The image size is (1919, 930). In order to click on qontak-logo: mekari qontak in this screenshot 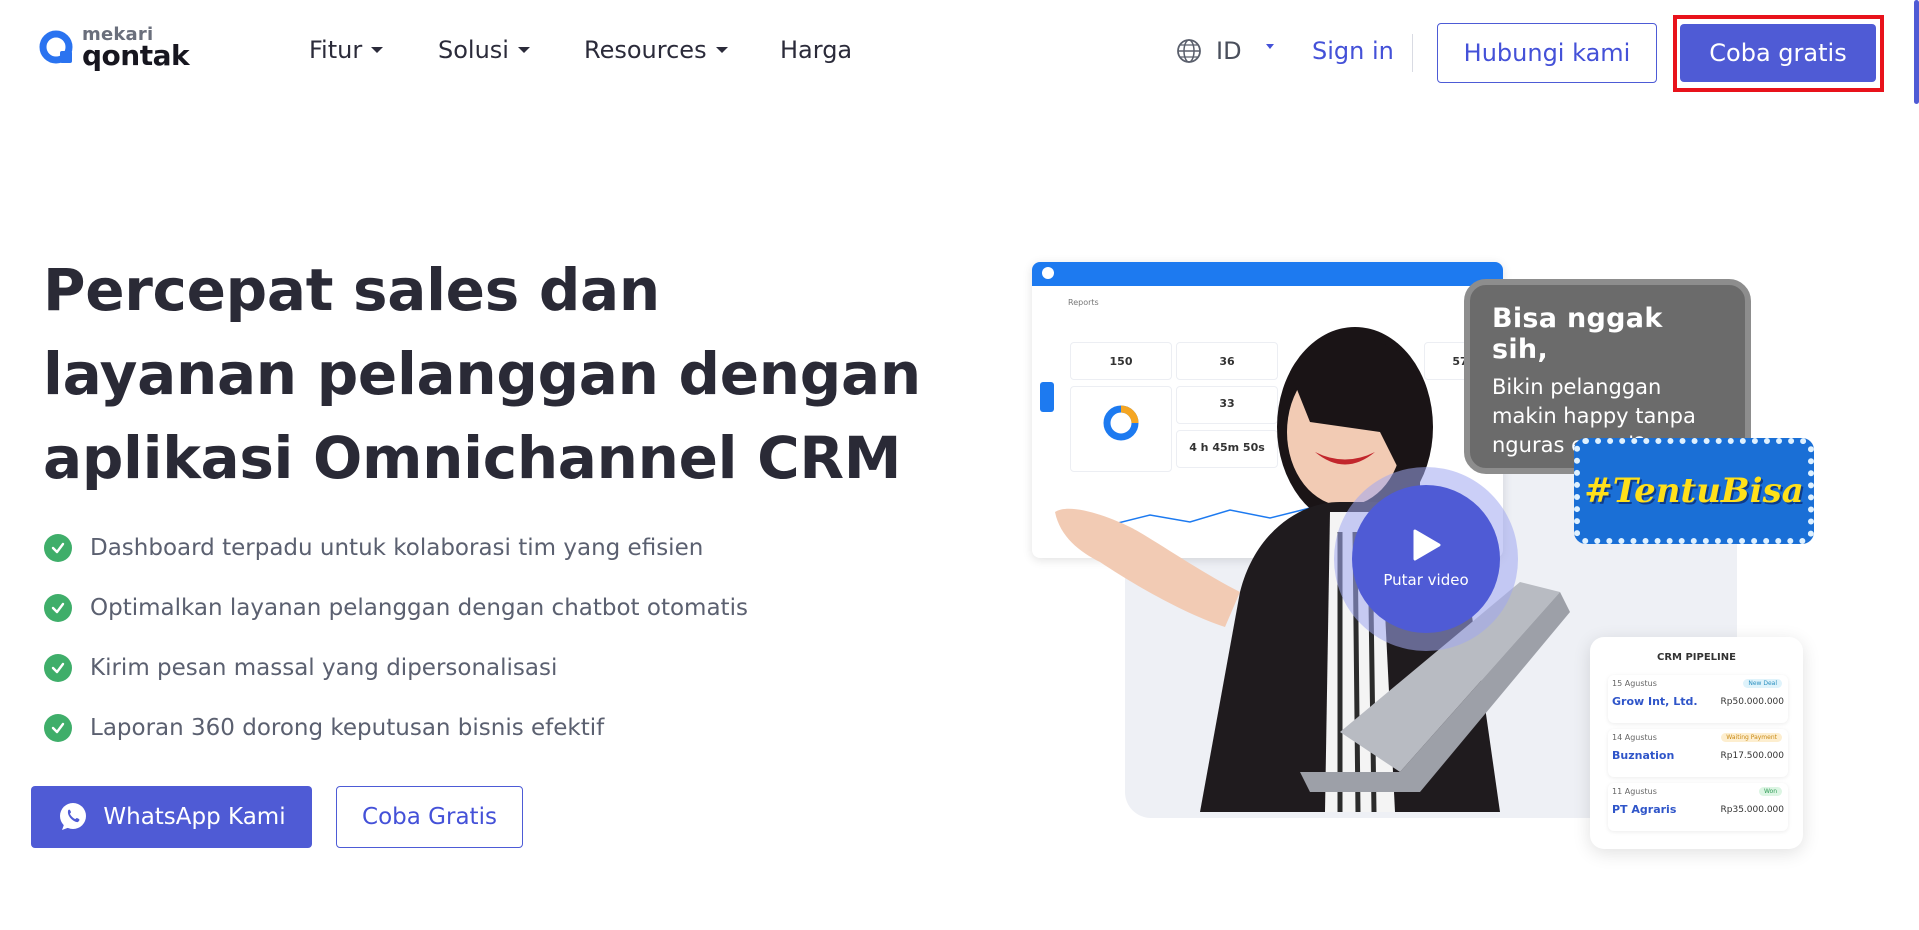, I will do `click(114, 49)`.